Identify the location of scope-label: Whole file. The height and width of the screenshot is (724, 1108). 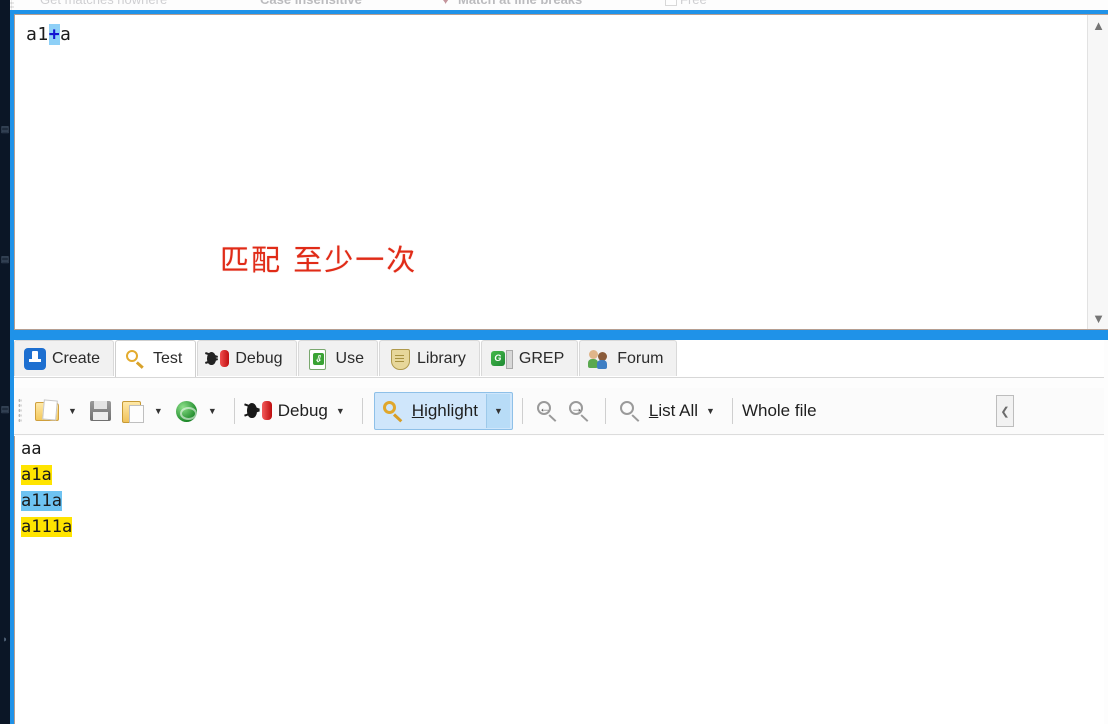
(779, 411).